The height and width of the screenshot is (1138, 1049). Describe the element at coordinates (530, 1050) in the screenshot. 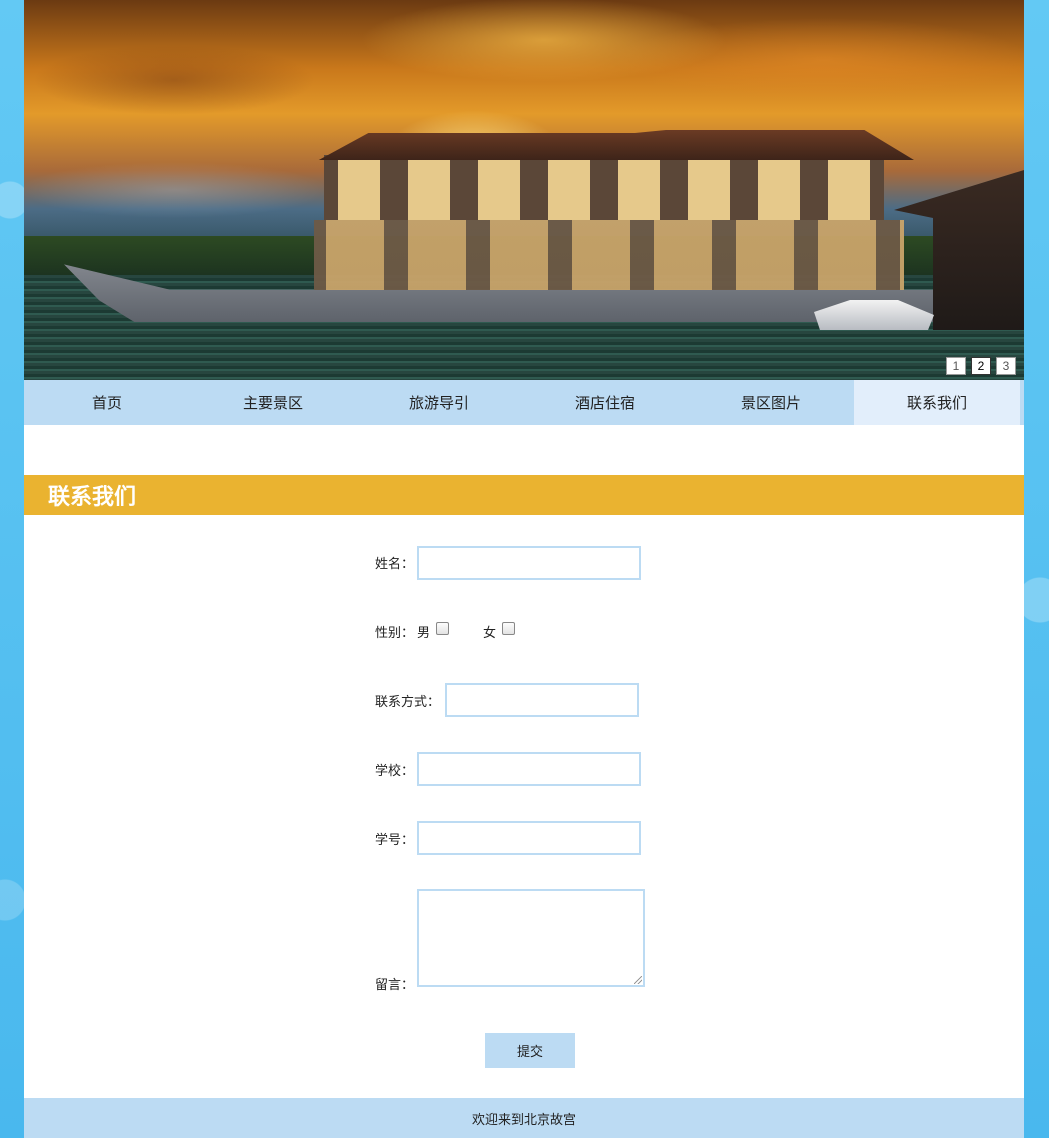

I see `submit-button: 提交` at that location.